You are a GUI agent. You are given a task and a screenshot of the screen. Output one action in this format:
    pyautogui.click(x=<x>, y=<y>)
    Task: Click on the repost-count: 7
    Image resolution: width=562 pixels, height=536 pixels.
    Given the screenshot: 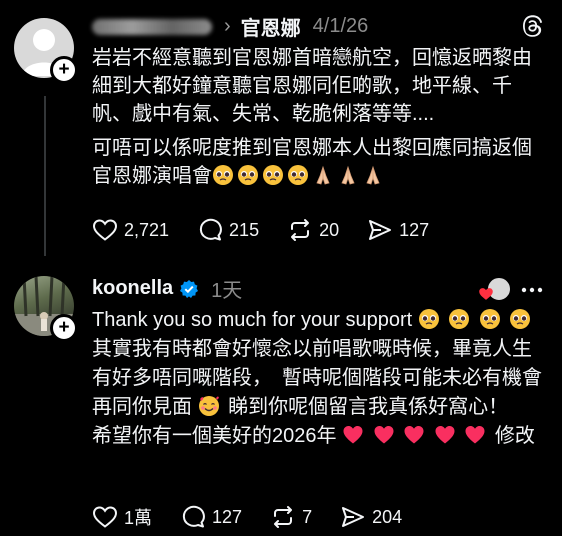 What is the action you would take?
    pyautogui.click(x=307, y=516)
    